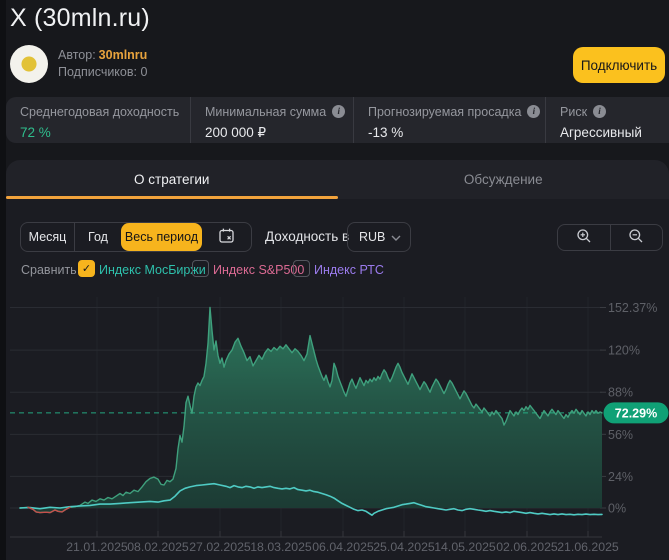 This screenshot has height=560, width=669. I want to click on label-index-moex: Индекс МосБиржи, so click(152, 270).